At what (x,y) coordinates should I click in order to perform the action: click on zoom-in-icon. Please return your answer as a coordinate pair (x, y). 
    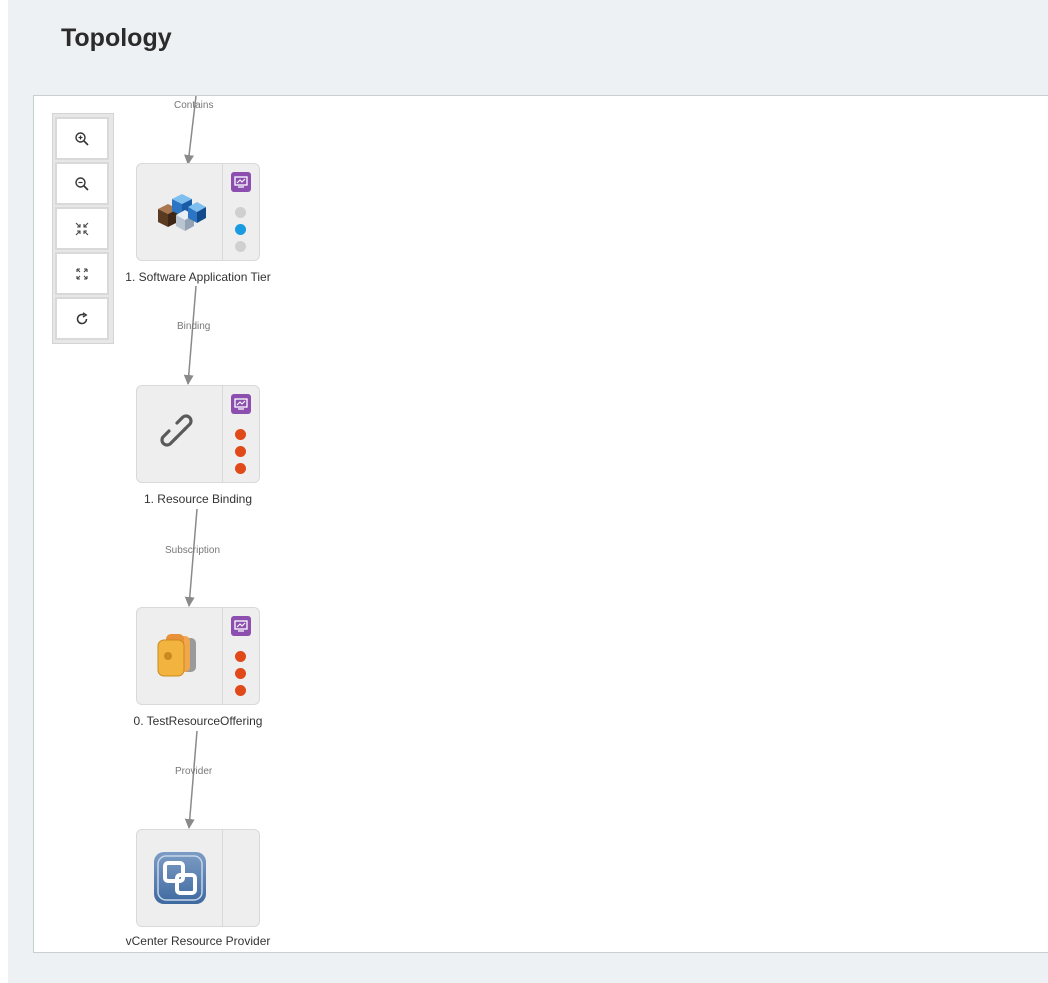
    Looking at the image, I should click on (82, 138).